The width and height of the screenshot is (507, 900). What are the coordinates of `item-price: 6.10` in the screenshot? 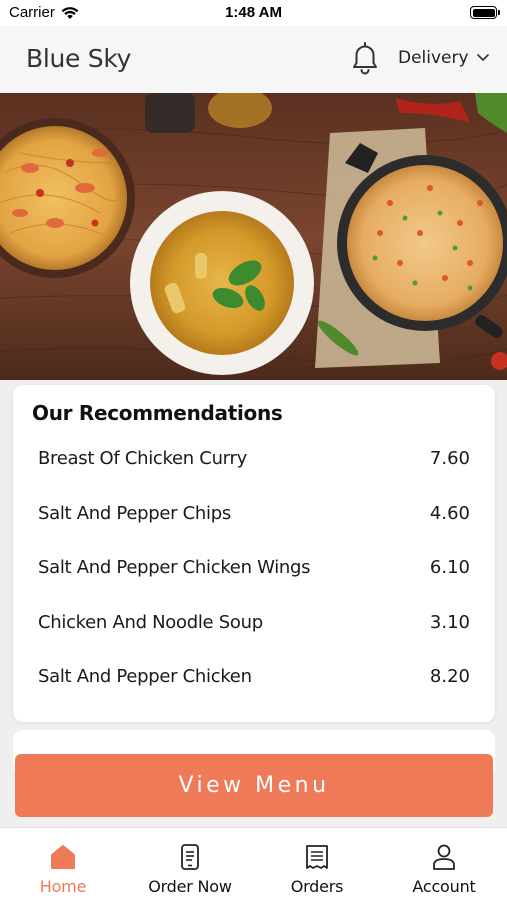 It's located at (449, 567).